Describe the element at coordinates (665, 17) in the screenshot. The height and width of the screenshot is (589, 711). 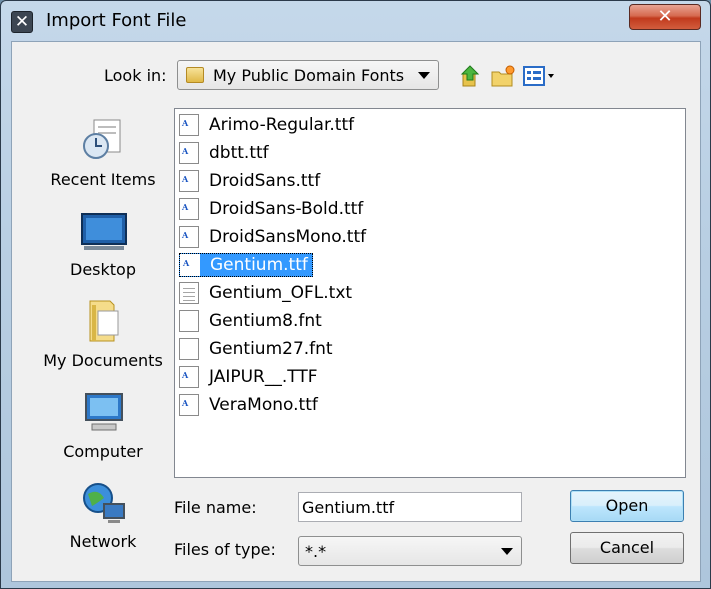
I see `close-button: ✕` at that location.